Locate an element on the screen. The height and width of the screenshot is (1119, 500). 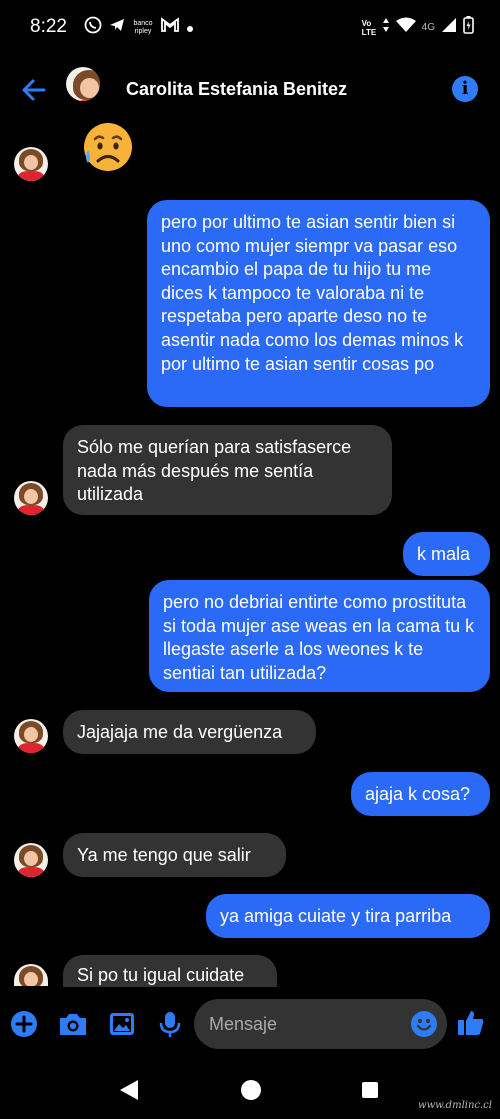
watermark: www.dmlinc.cl is located at coordinates (455, 1105).